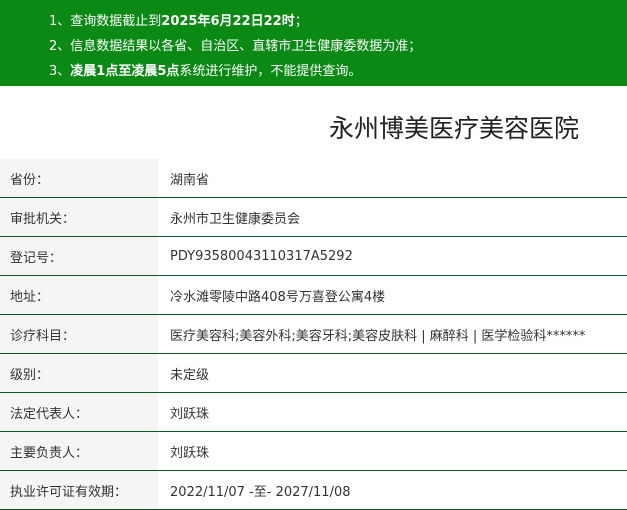 The height and width of the screenshot is (510, 627). I want to click on info-label: 主要负责人：, so click(79, 451).